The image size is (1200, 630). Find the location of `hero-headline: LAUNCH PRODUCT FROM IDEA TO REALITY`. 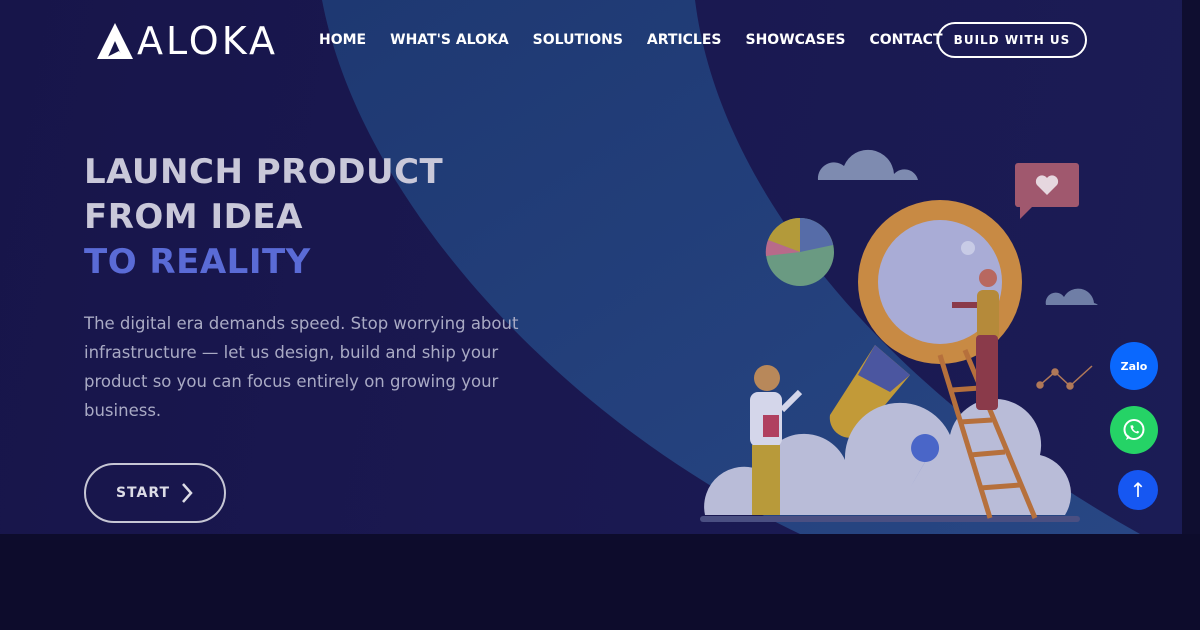

hero-headline: LAUNCH PRODUCT FROM IDEA TO REALITY is located at coordinates (263, 217).